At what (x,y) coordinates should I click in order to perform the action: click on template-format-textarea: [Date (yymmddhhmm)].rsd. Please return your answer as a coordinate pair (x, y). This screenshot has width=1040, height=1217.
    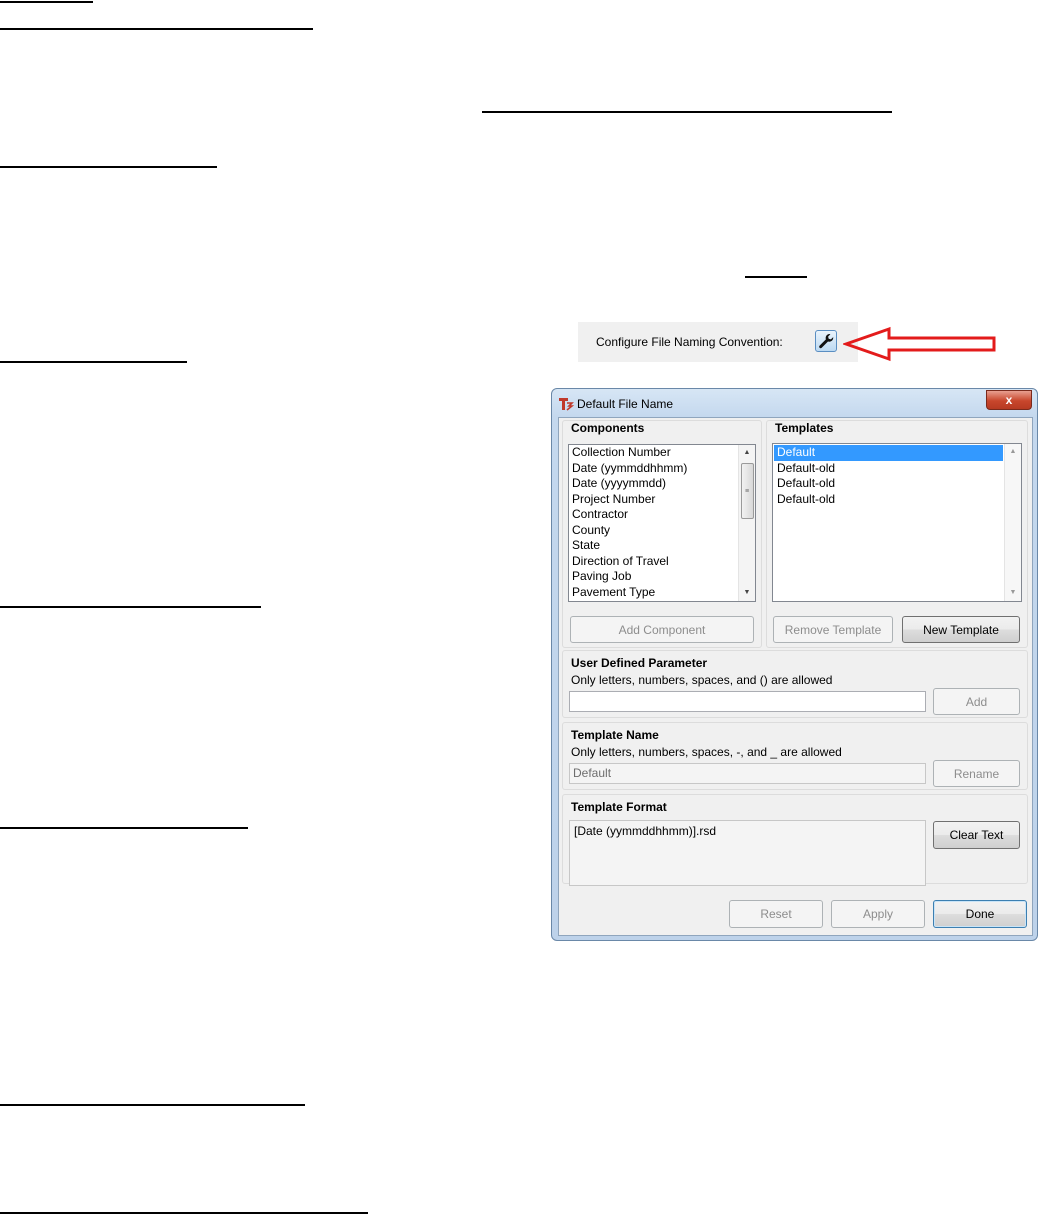
    Looking at the image, I should click on (747, 853).